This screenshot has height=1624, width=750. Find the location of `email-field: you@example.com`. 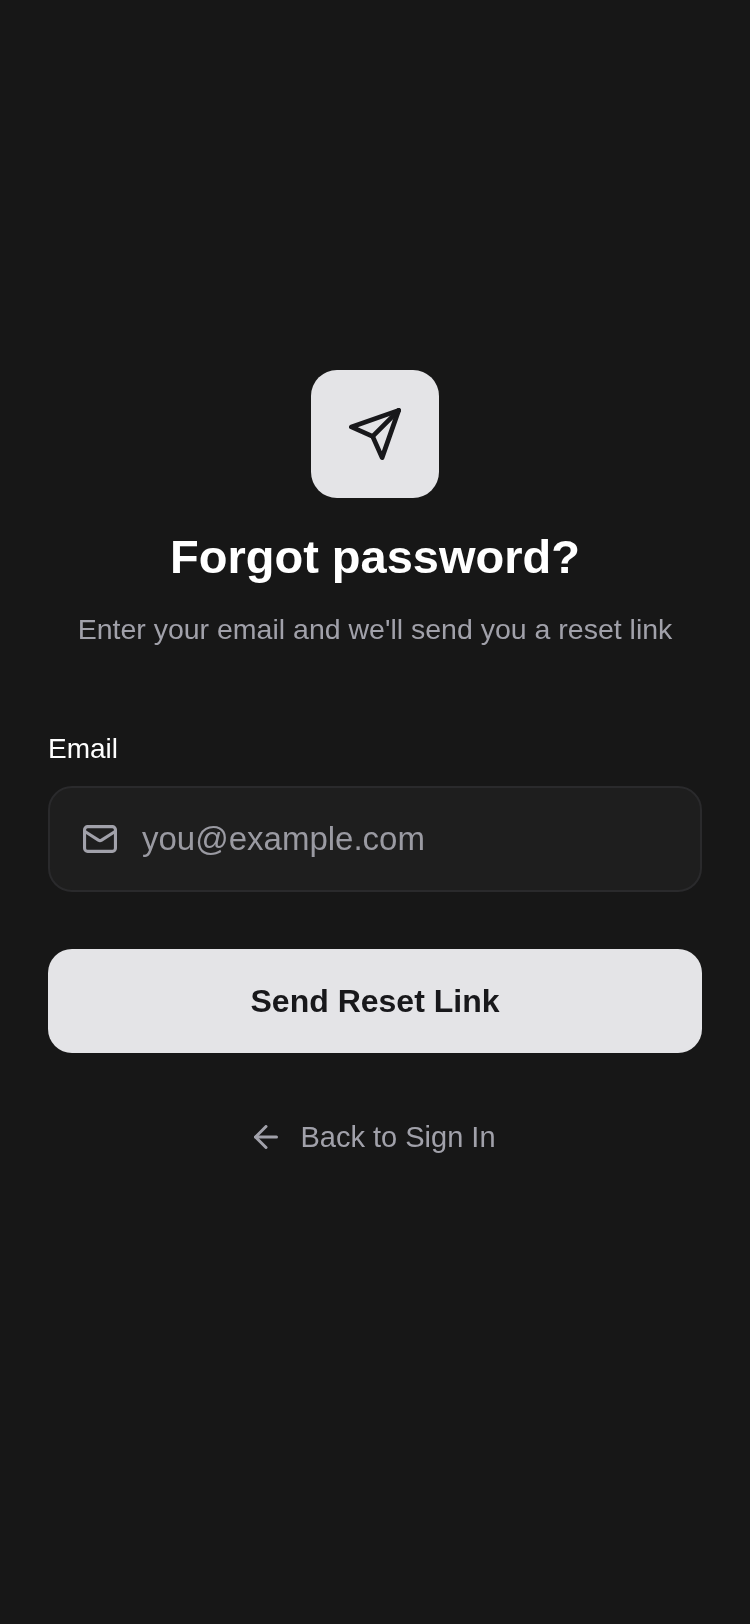

email-field: you@example.com is located at coordinates (375, 839).